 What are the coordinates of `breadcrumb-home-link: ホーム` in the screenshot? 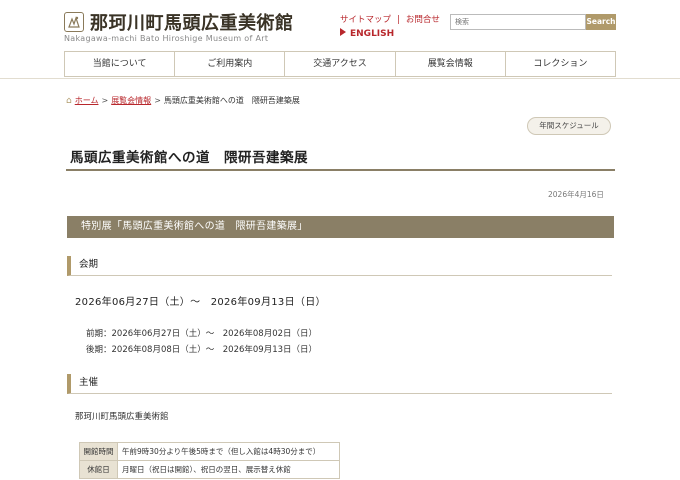 It's located at (87, 100).